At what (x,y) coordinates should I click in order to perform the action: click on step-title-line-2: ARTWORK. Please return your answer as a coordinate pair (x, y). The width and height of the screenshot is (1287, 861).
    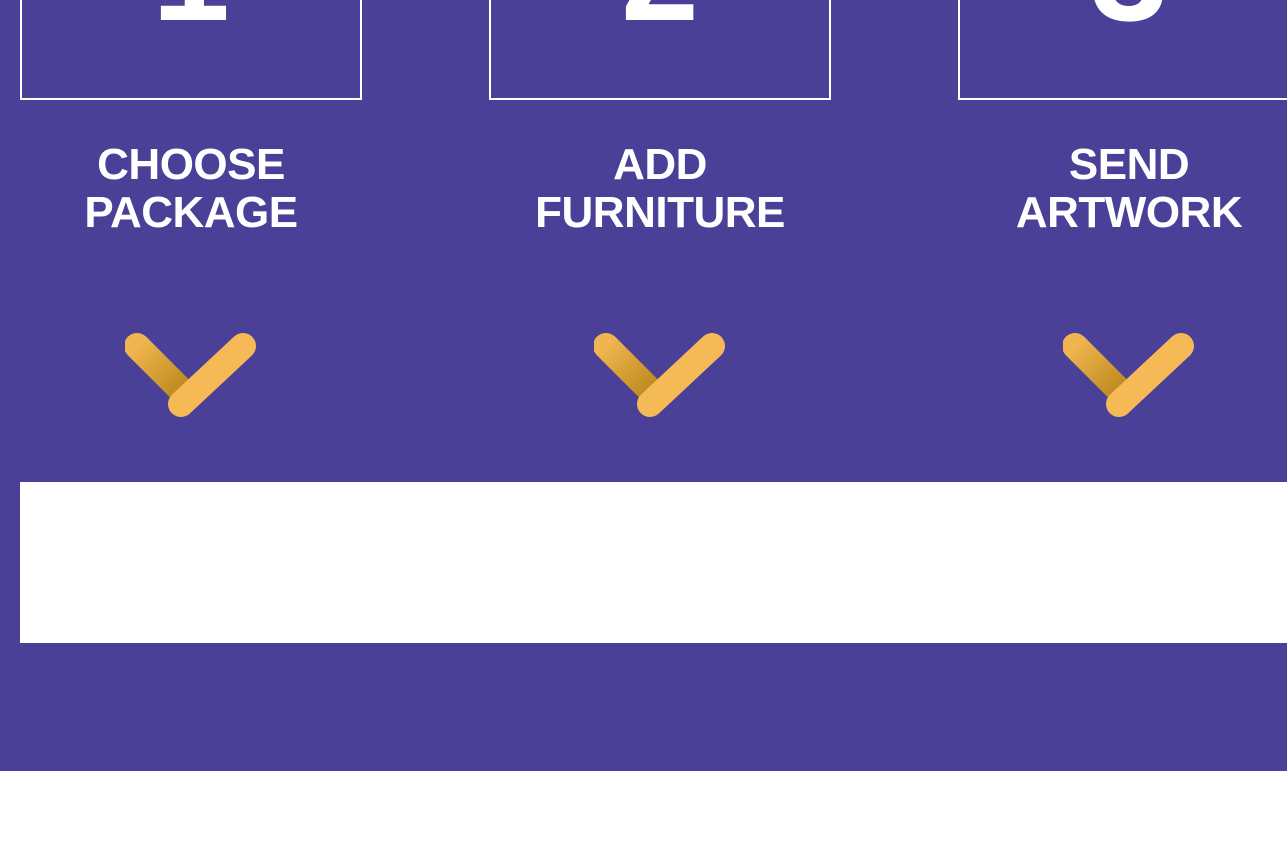
    Looking at the image, I should click on (1129, 212).